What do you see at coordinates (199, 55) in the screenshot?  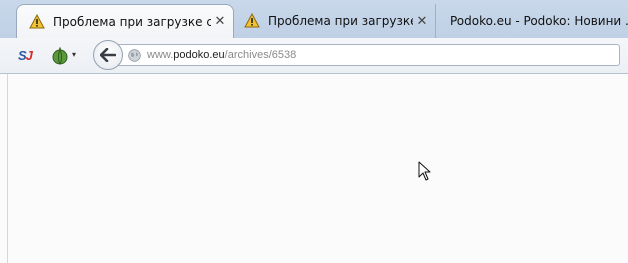 I see `url-domain: podoko.eu` at bounding box center [199, 55].